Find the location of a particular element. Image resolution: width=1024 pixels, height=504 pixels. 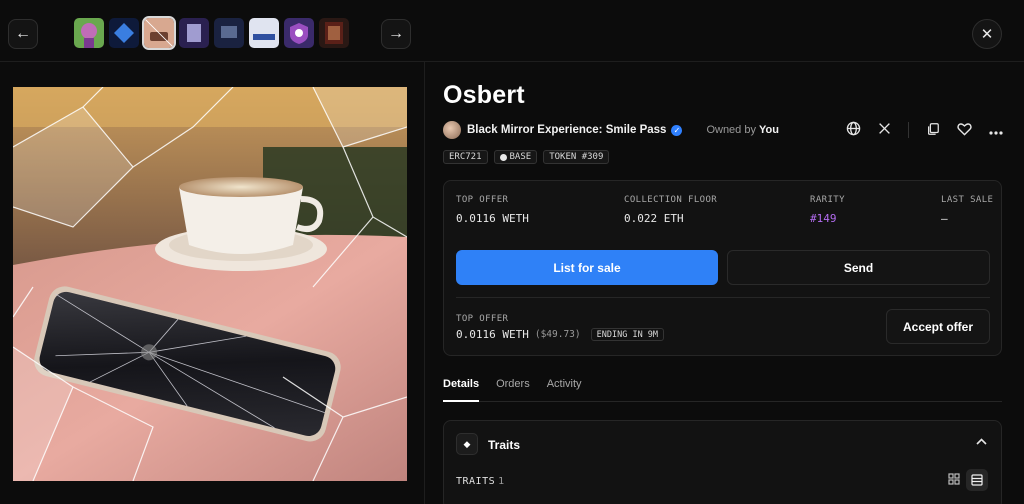

top-offer-value: 0.0116 WETH is located at coordinates (492, 218).